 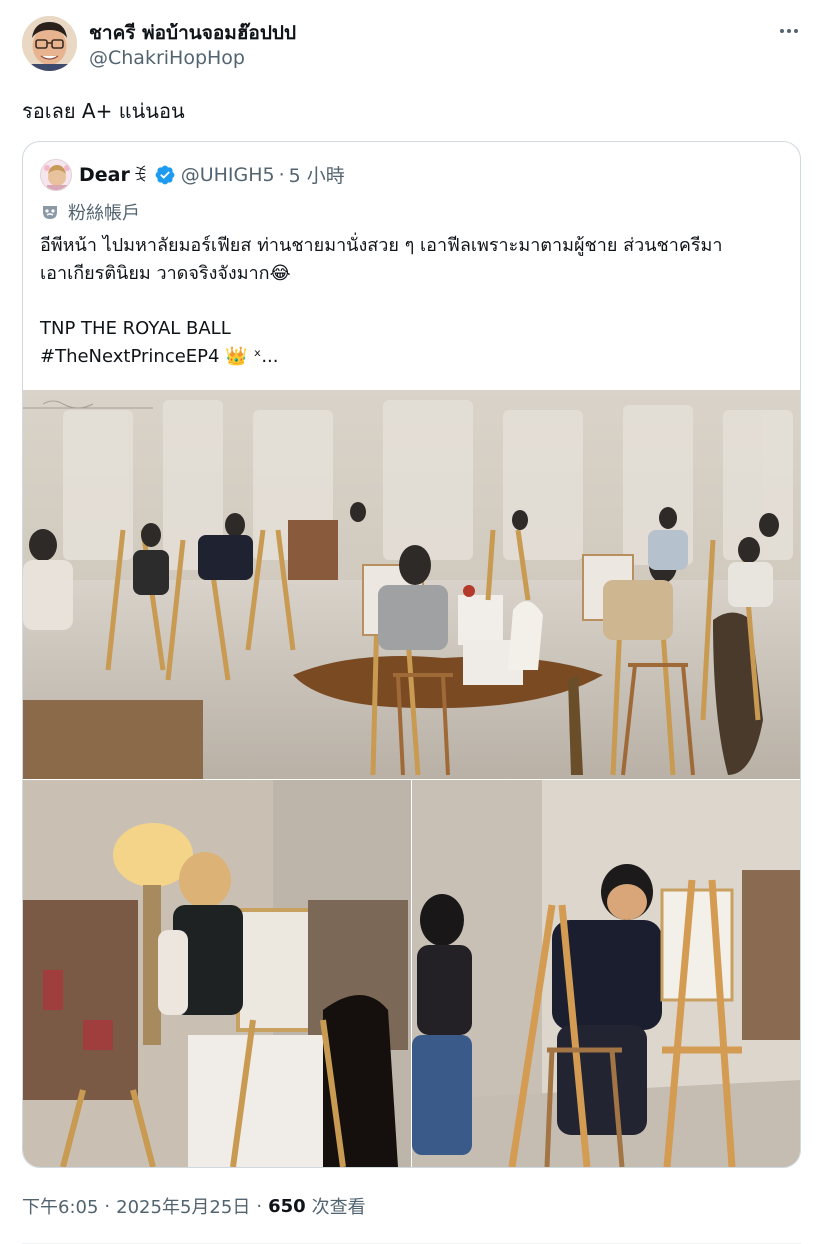 I want to click on quoted-name-emoji: ꉂ, so click(x=140, y=176).